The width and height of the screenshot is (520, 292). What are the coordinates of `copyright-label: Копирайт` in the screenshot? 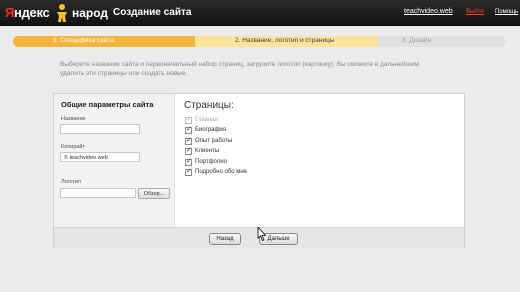 It's located at (73, 147).